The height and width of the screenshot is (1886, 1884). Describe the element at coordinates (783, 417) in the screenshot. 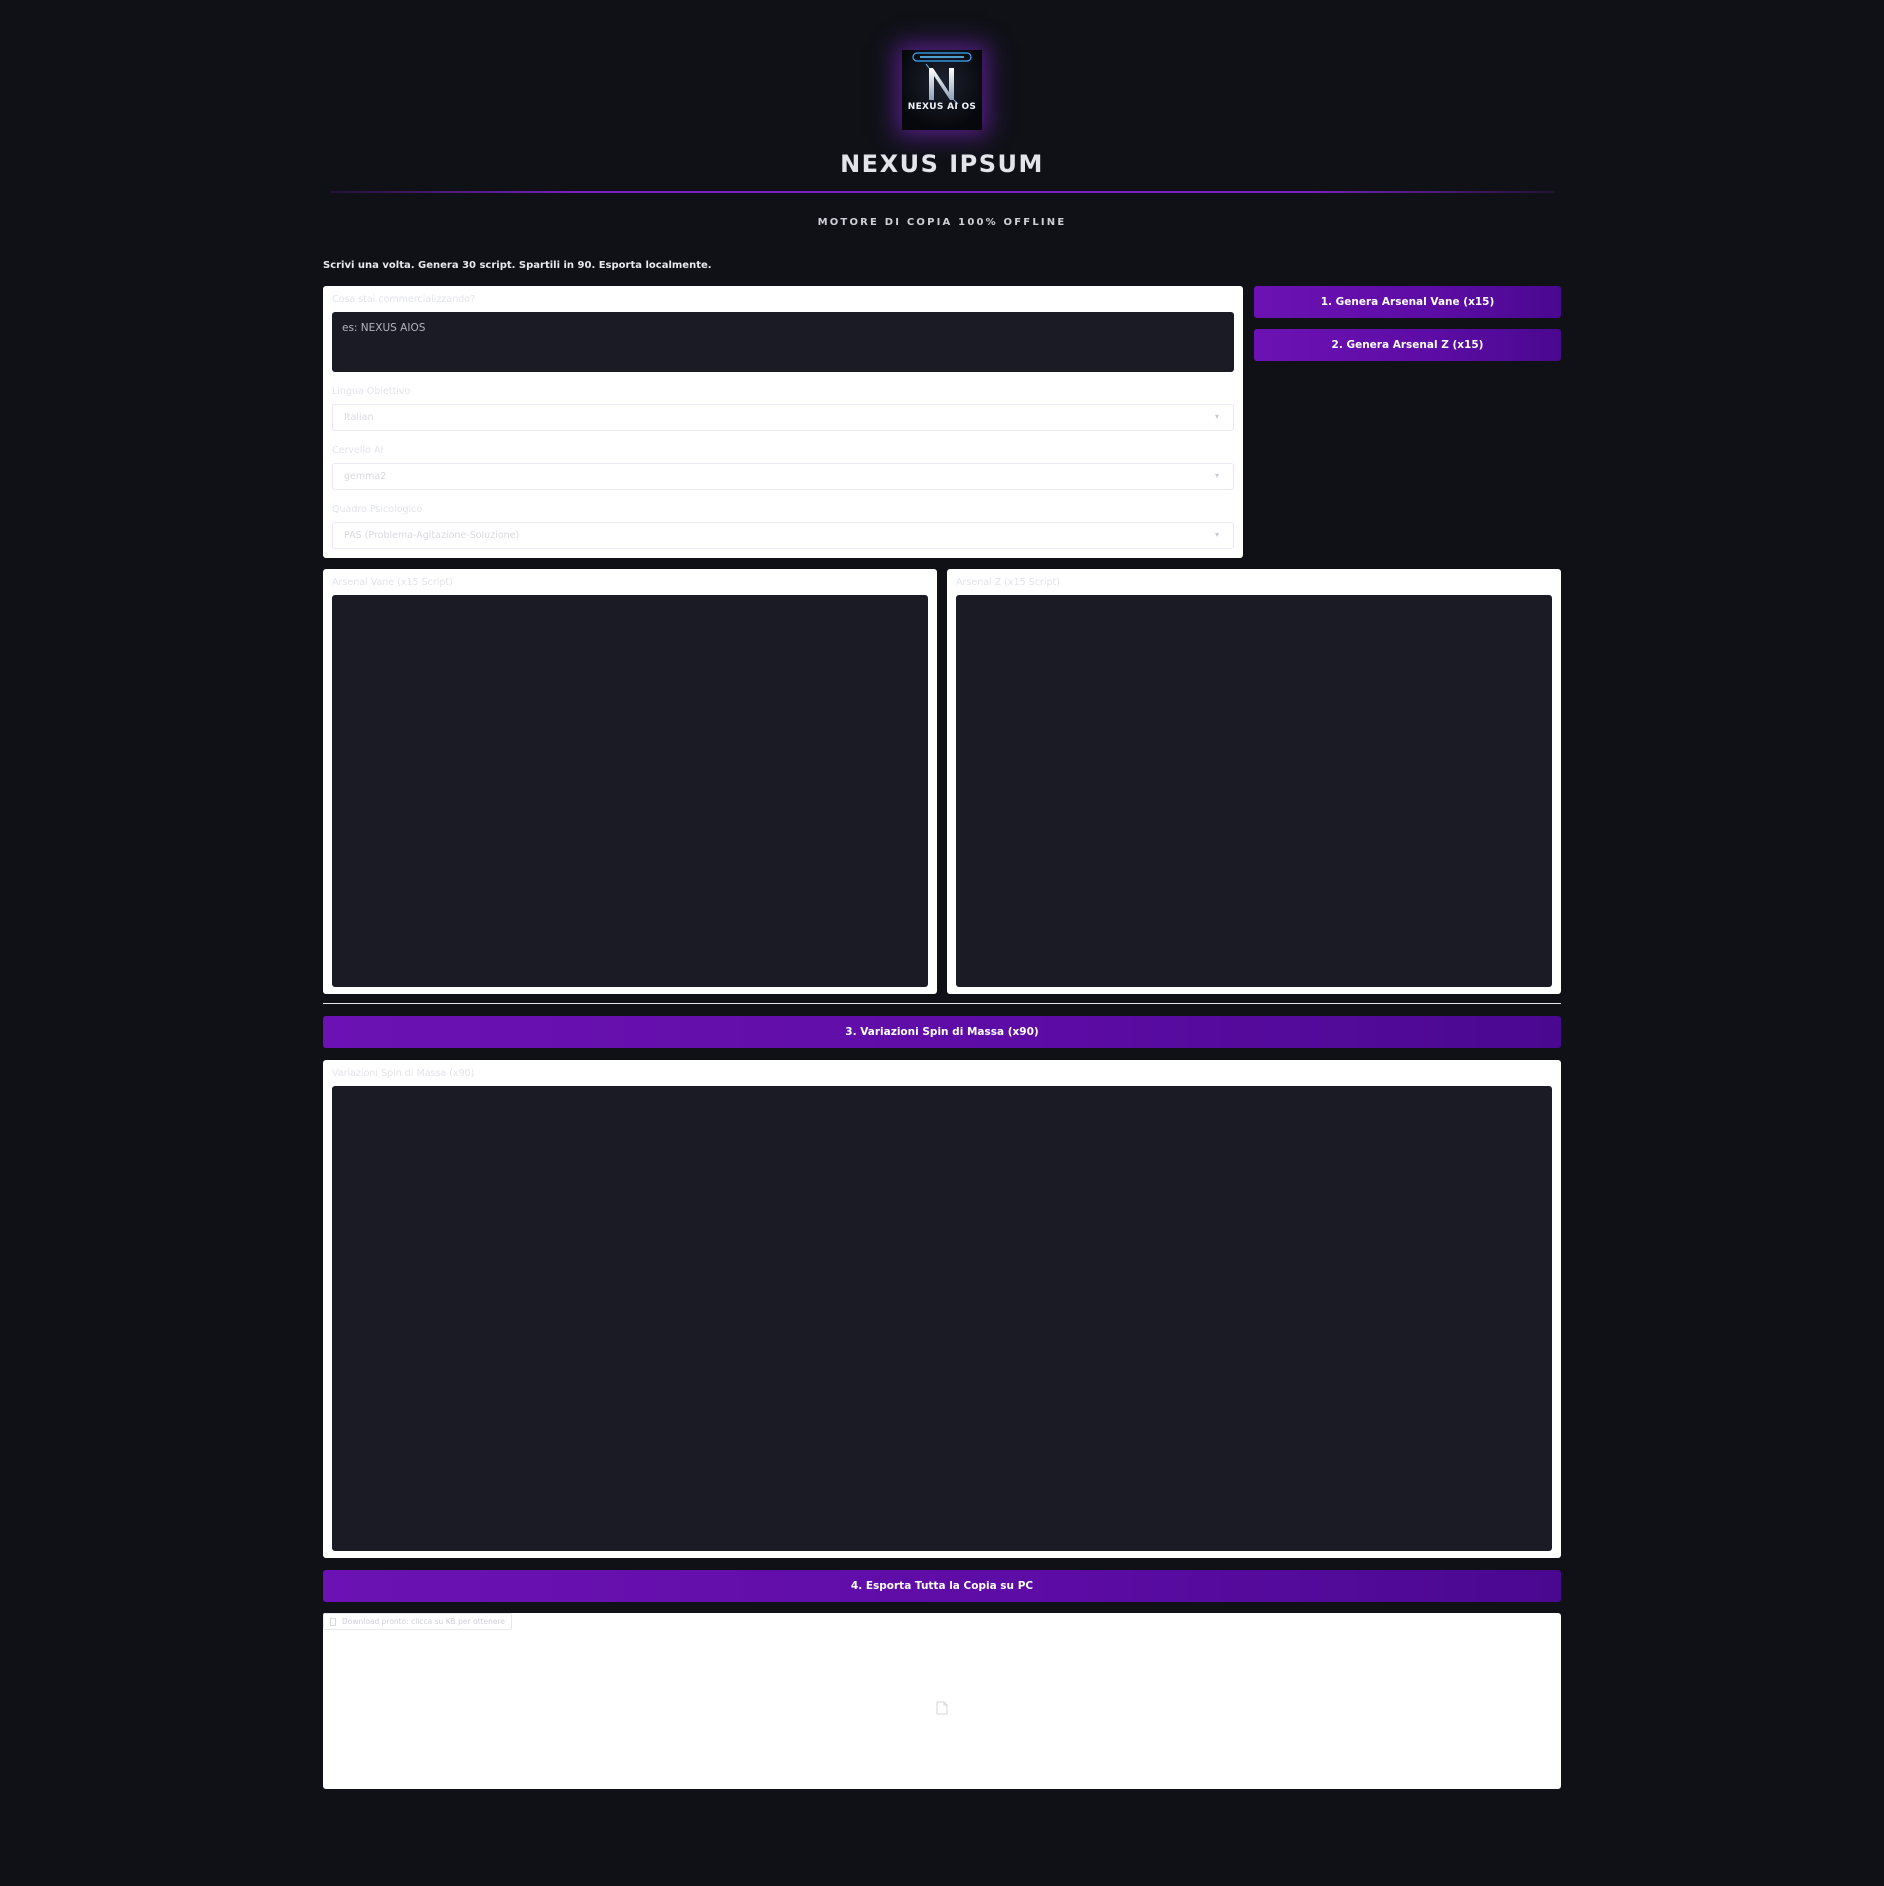

I see `language-select: Italian ▾` at that location.